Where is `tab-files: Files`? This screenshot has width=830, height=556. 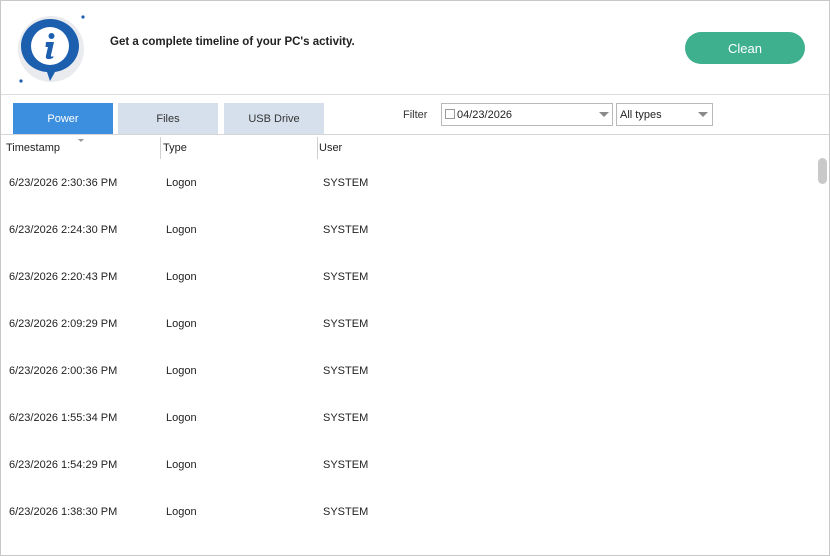
tab-files: Files is located at coordinates (168, 118).